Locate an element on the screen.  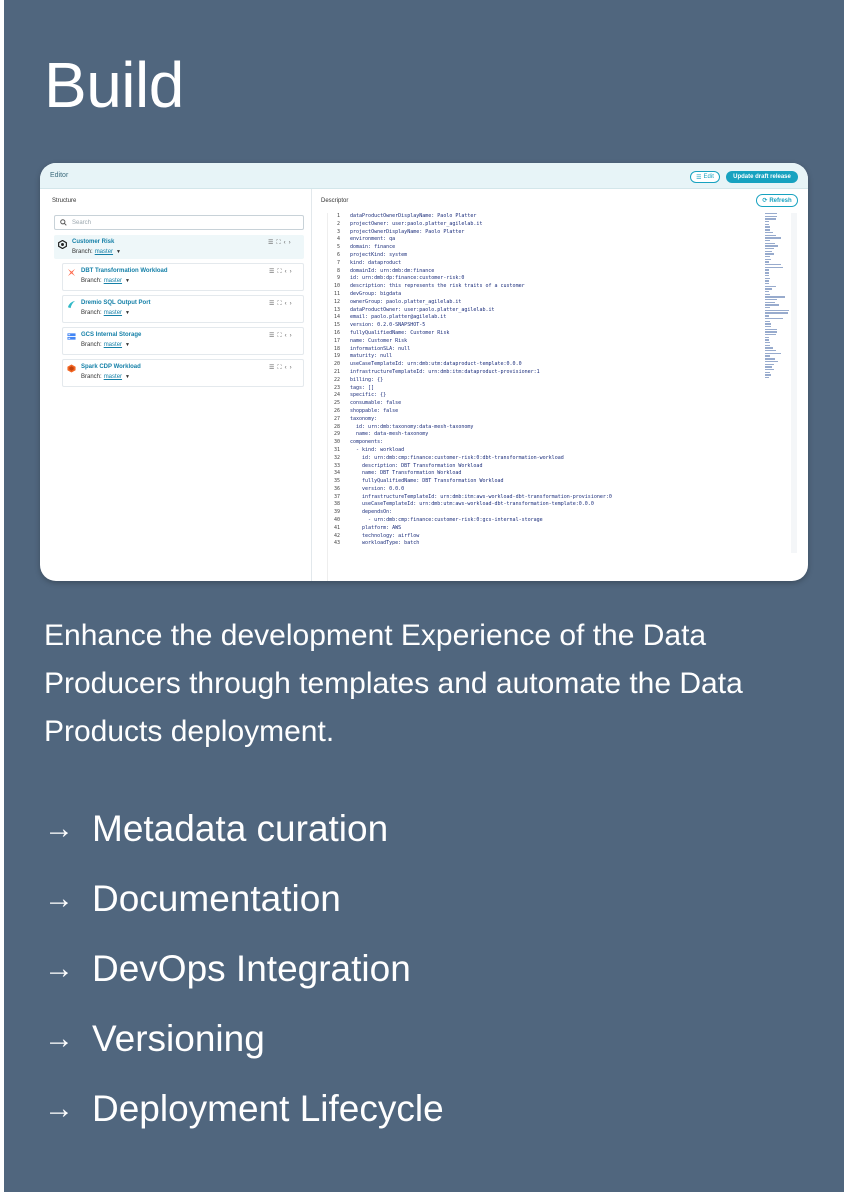
structure-item-component: GCS Internal Storage Branch: master ▼ ☰⛶‹› is located at coordinates (183, 341).